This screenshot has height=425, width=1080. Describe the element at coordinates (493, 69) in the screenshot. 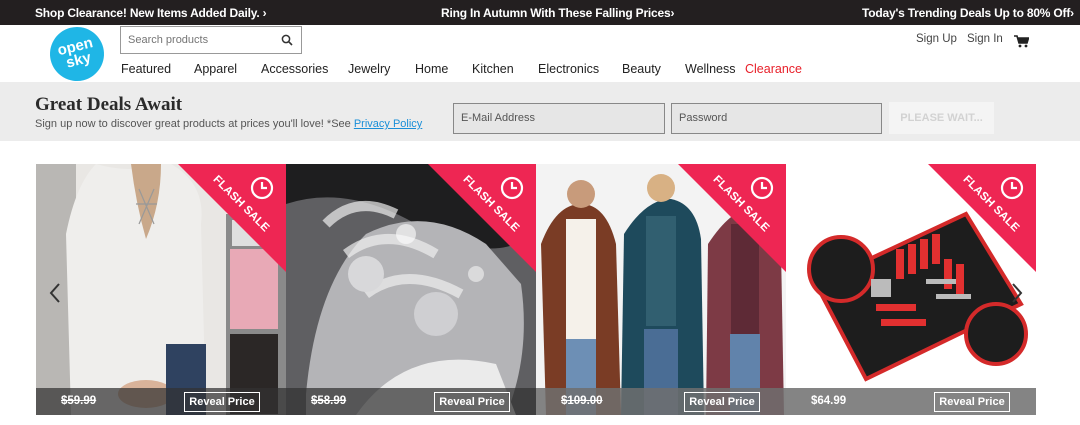

I see `nav-kitchen: Kitchen` at that location.